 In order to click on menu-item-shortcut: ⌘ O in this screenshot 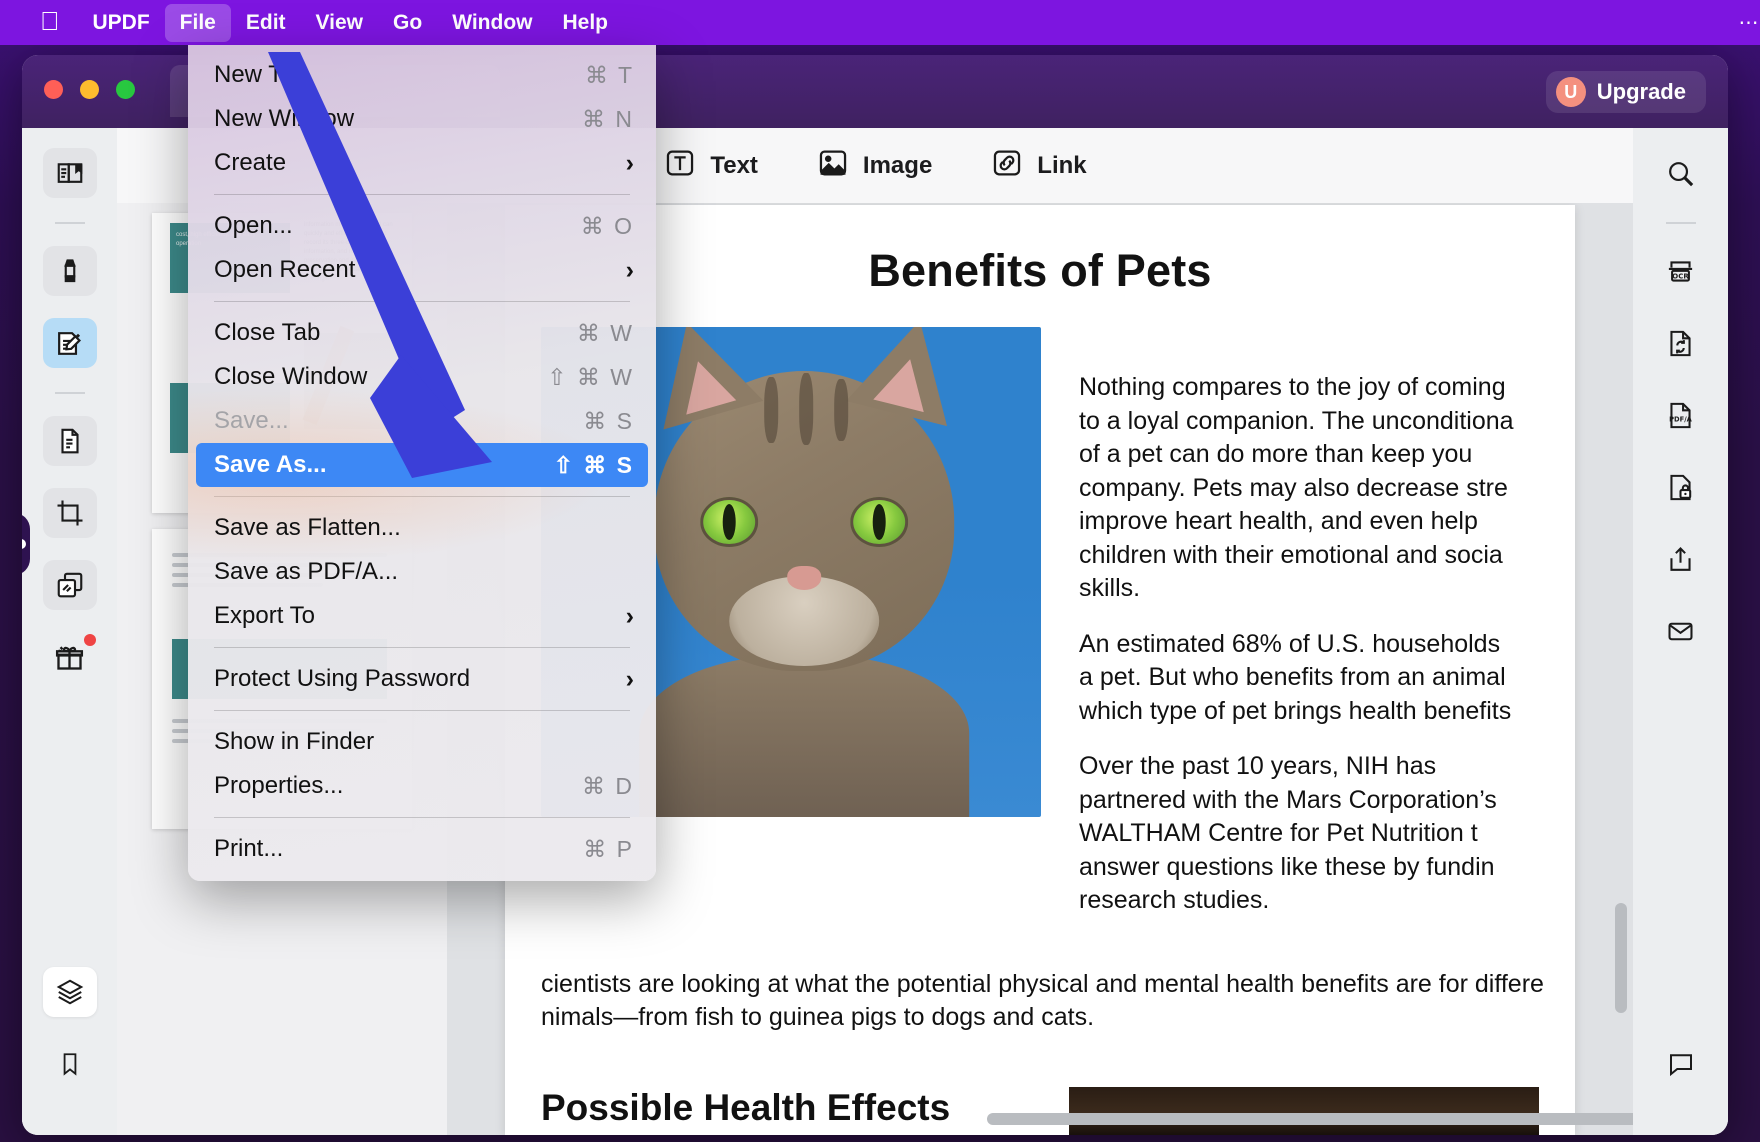, I will do `click(607, 225)`.